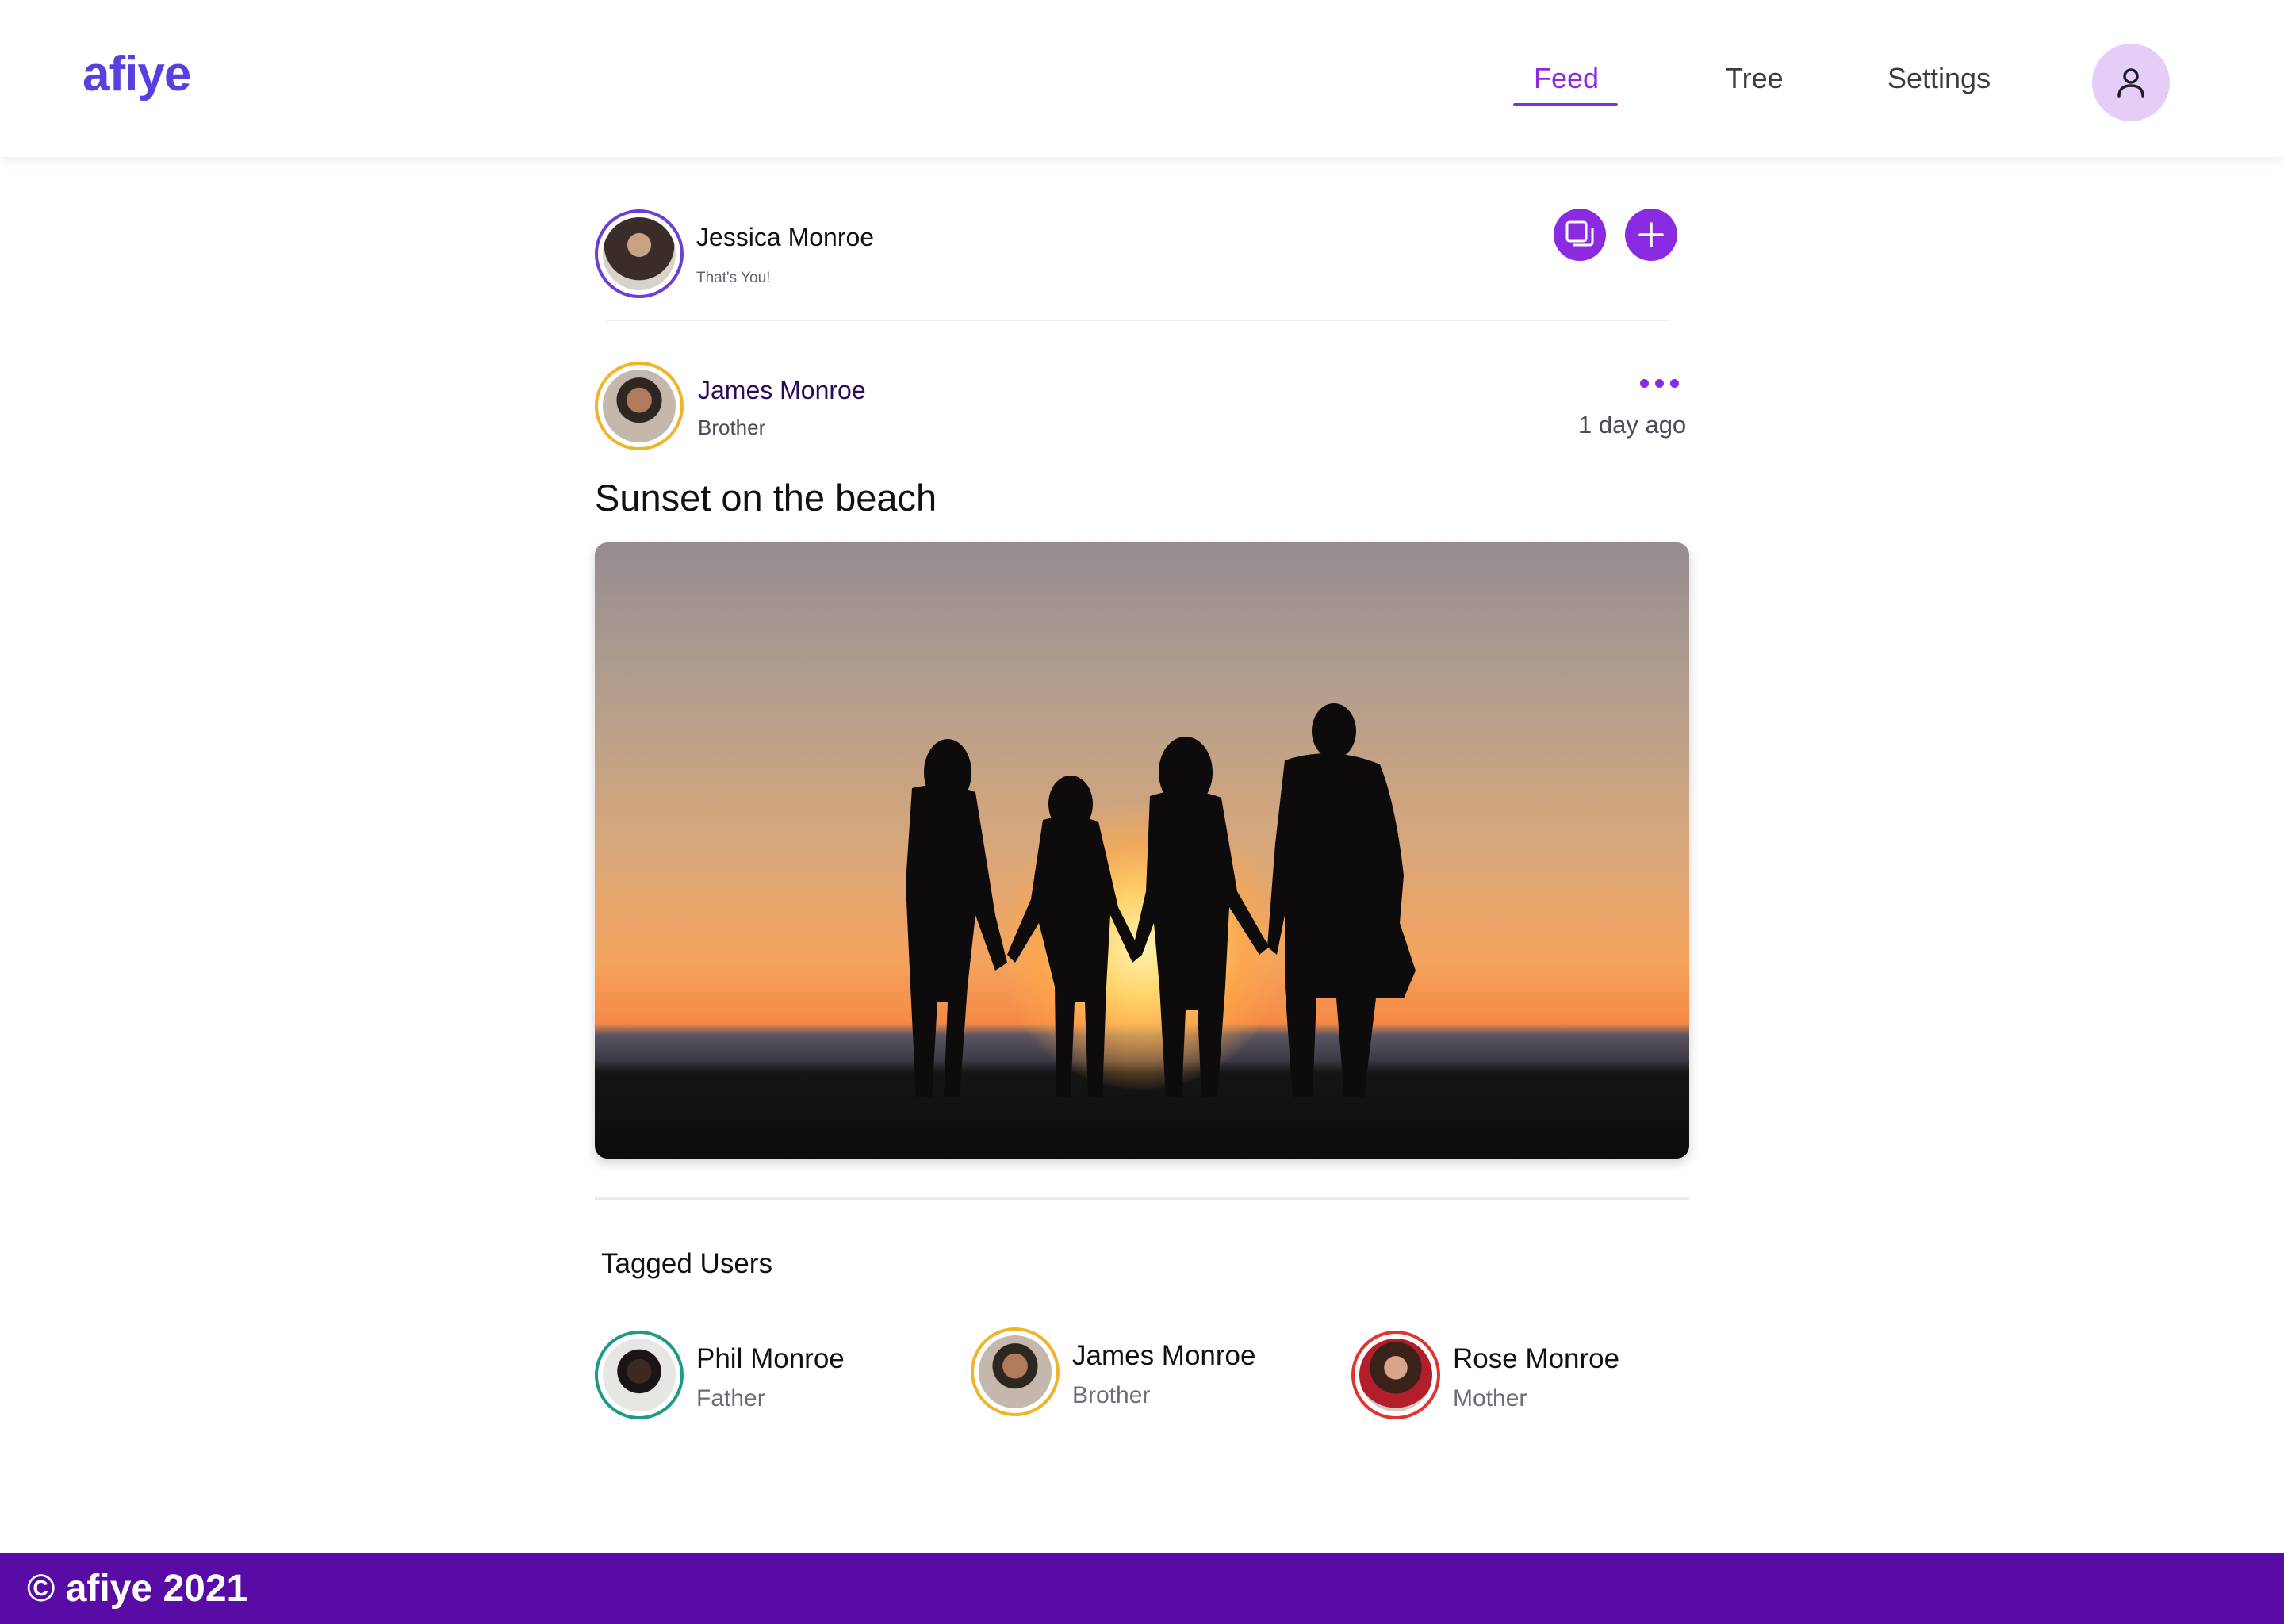  I want to click on post-author-relation: Brother, so click(732, 427).